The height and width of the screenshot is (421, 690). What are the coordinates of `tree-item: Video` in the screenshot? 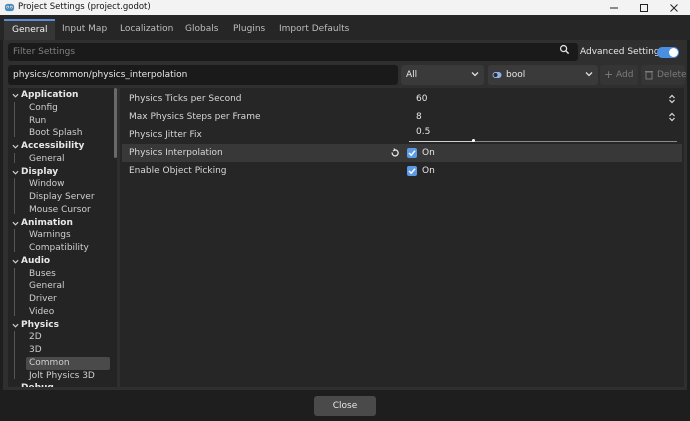 It's located at (60, 312).